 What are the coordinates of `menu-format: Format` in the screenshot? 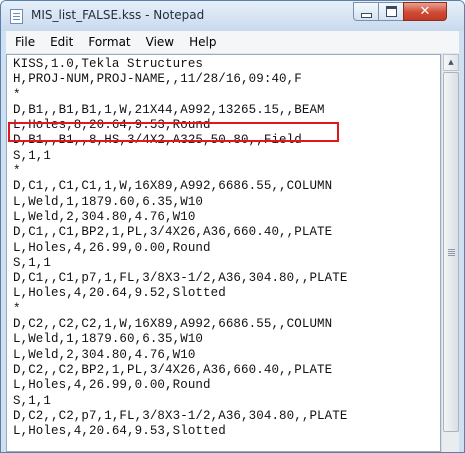 It's located at (109, 42).